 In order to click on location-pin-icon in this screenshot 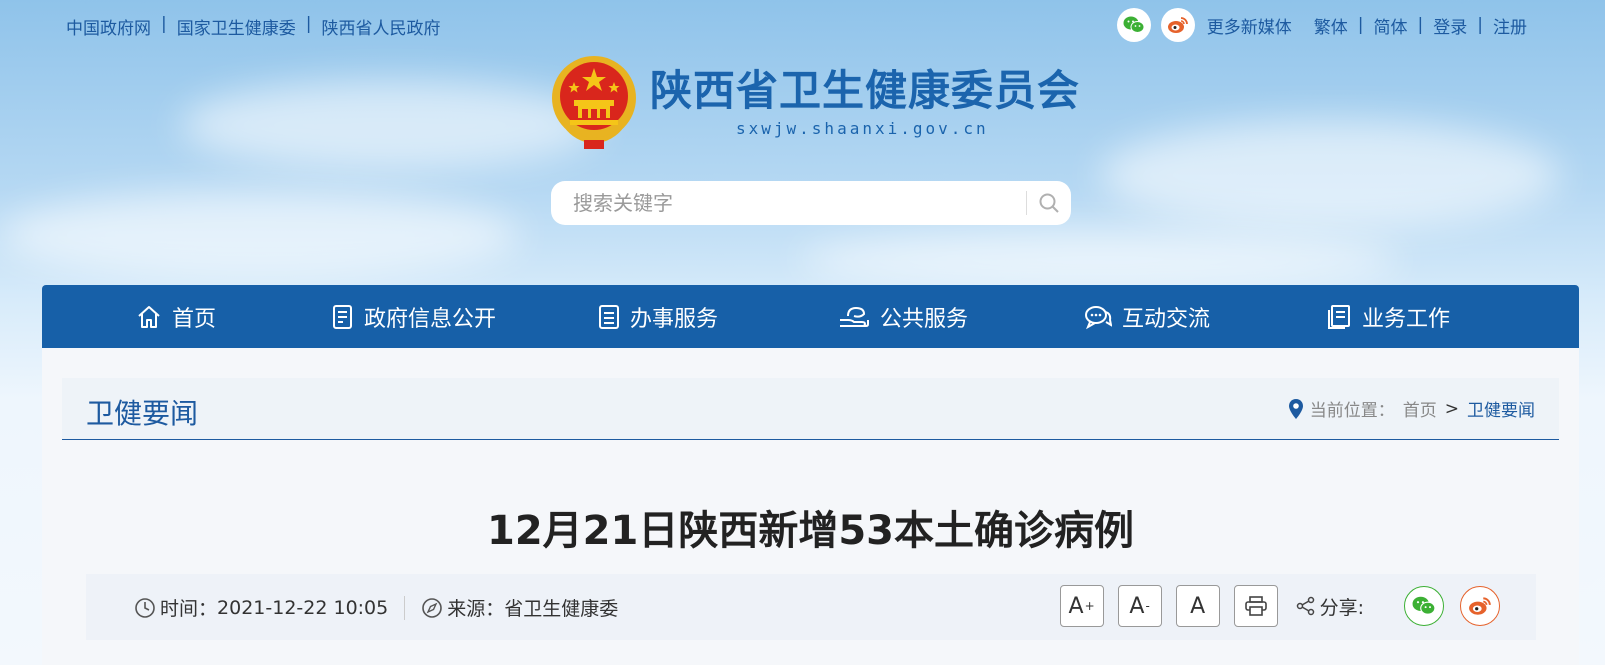, I will do `click(1295, 408)`.